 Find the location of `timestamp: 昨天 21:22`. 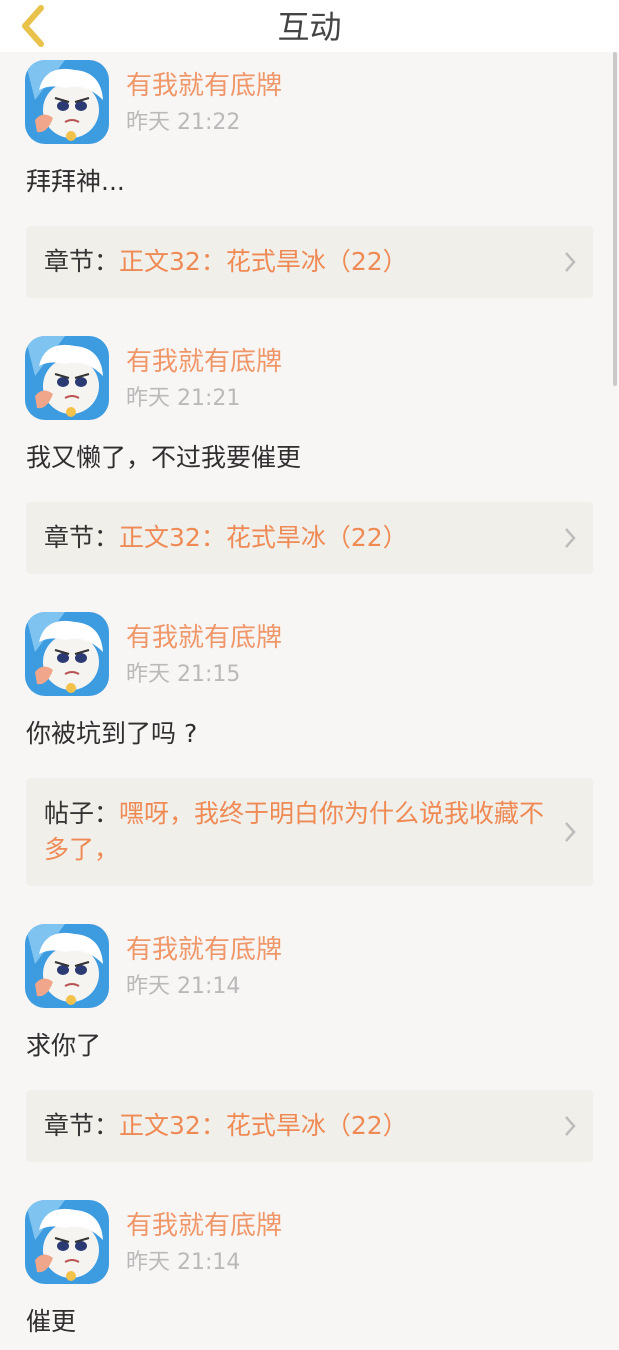

timestamp: 昨天 21:22 is located at coordinates (183, 122).